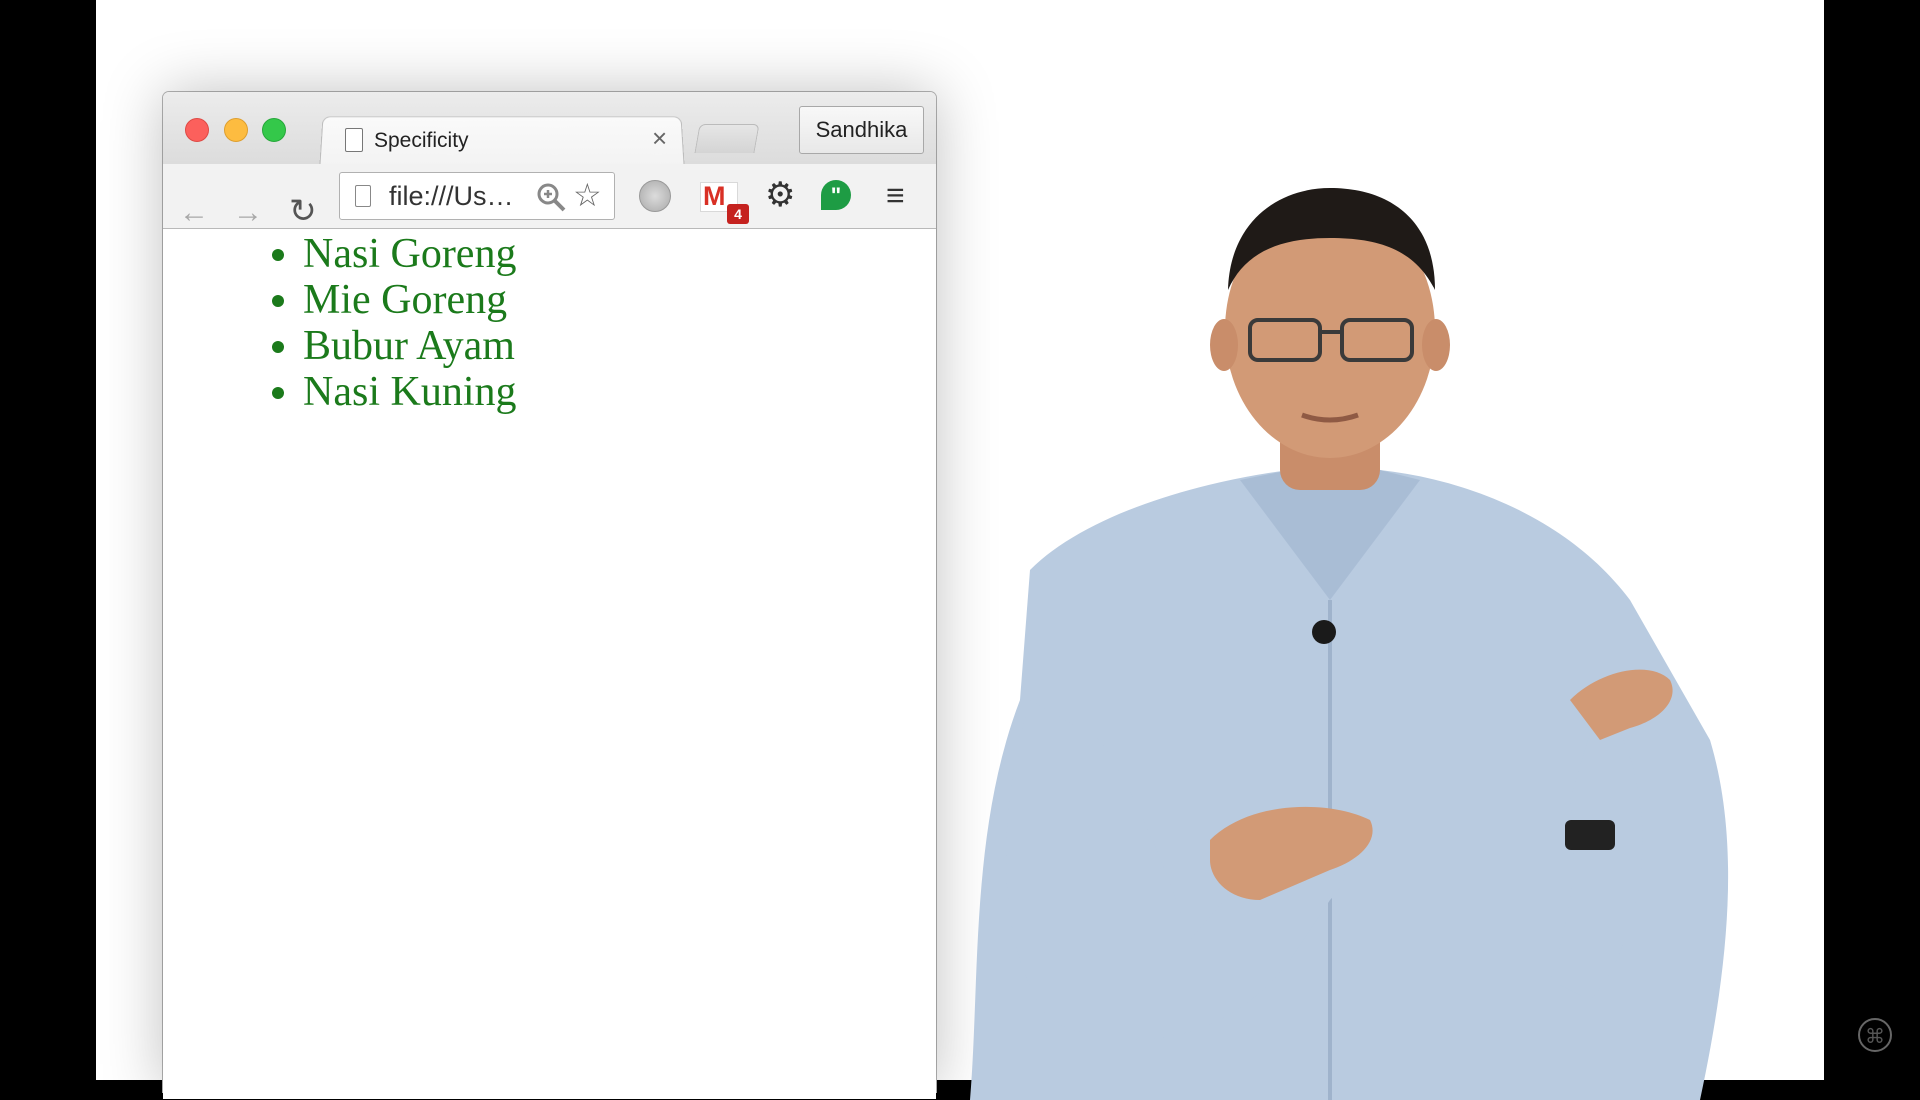  What do you see at coordinates (410, 392) in the screenshot?
I see `list-item: Nasi Kuning` at bounding box center [410, 392].